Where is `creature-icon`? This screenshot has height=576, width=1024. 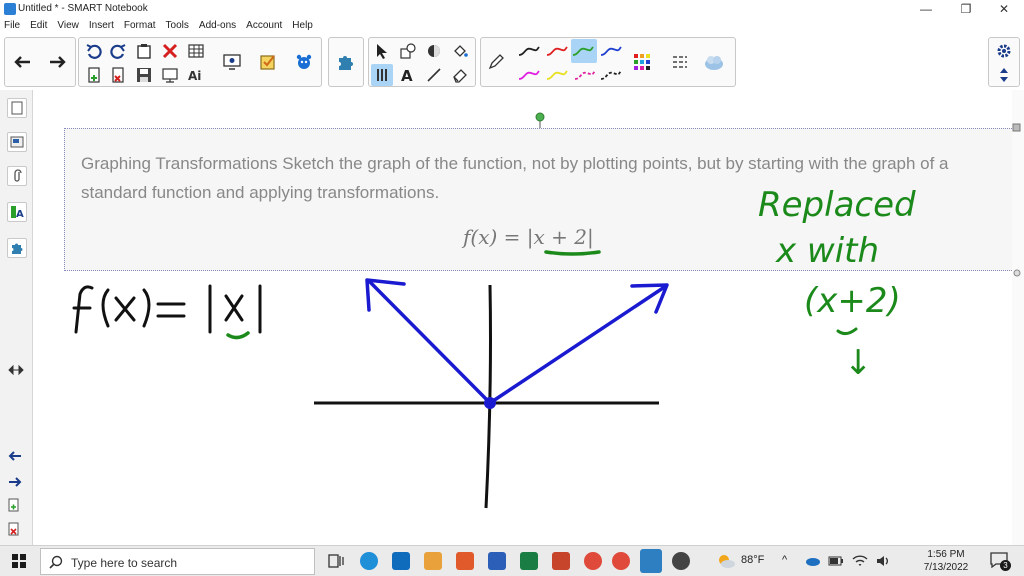 creature-icon is located at coordinates (304, 61).